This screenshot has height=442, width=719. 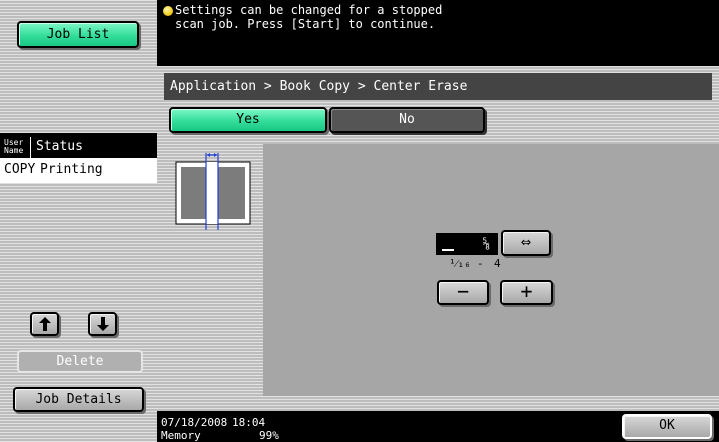 What do you see at coordinates (78, 34) in the screenshot?
I see `job-list-button: Job List` at bounding box center [78, 34].